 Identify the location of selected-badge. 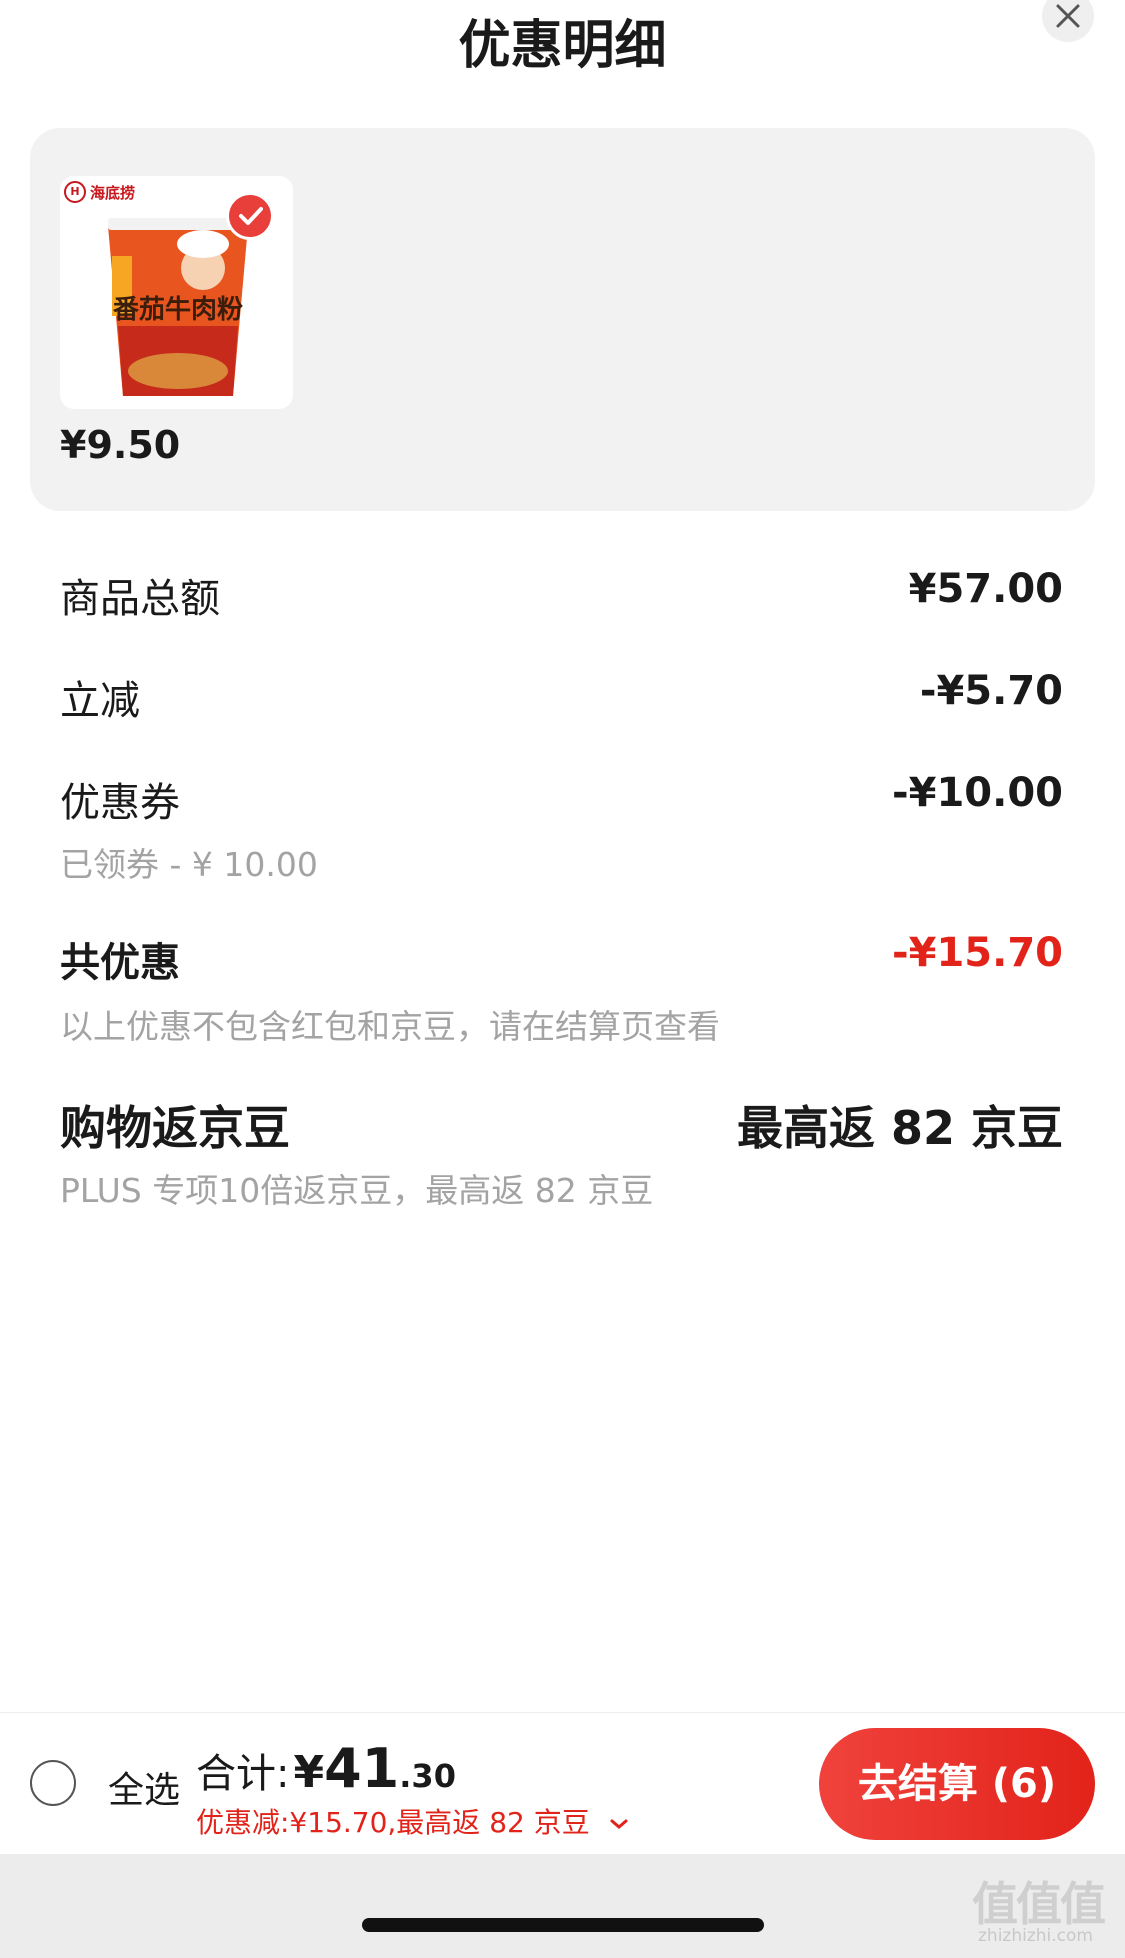
(250, 216).